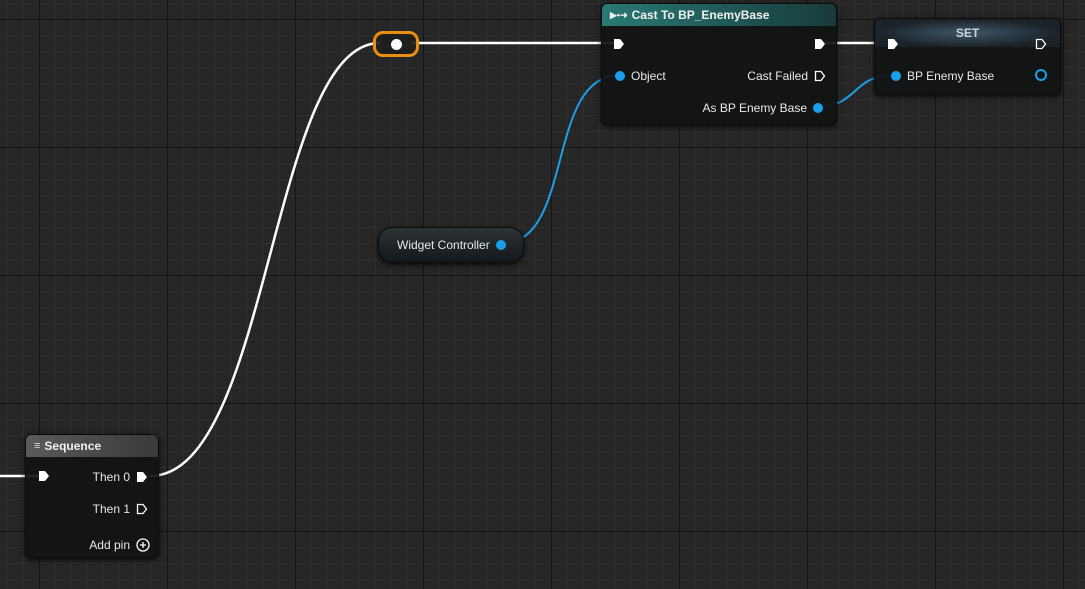  I want to click on add-pin-plus-icon, so click(143, 545).